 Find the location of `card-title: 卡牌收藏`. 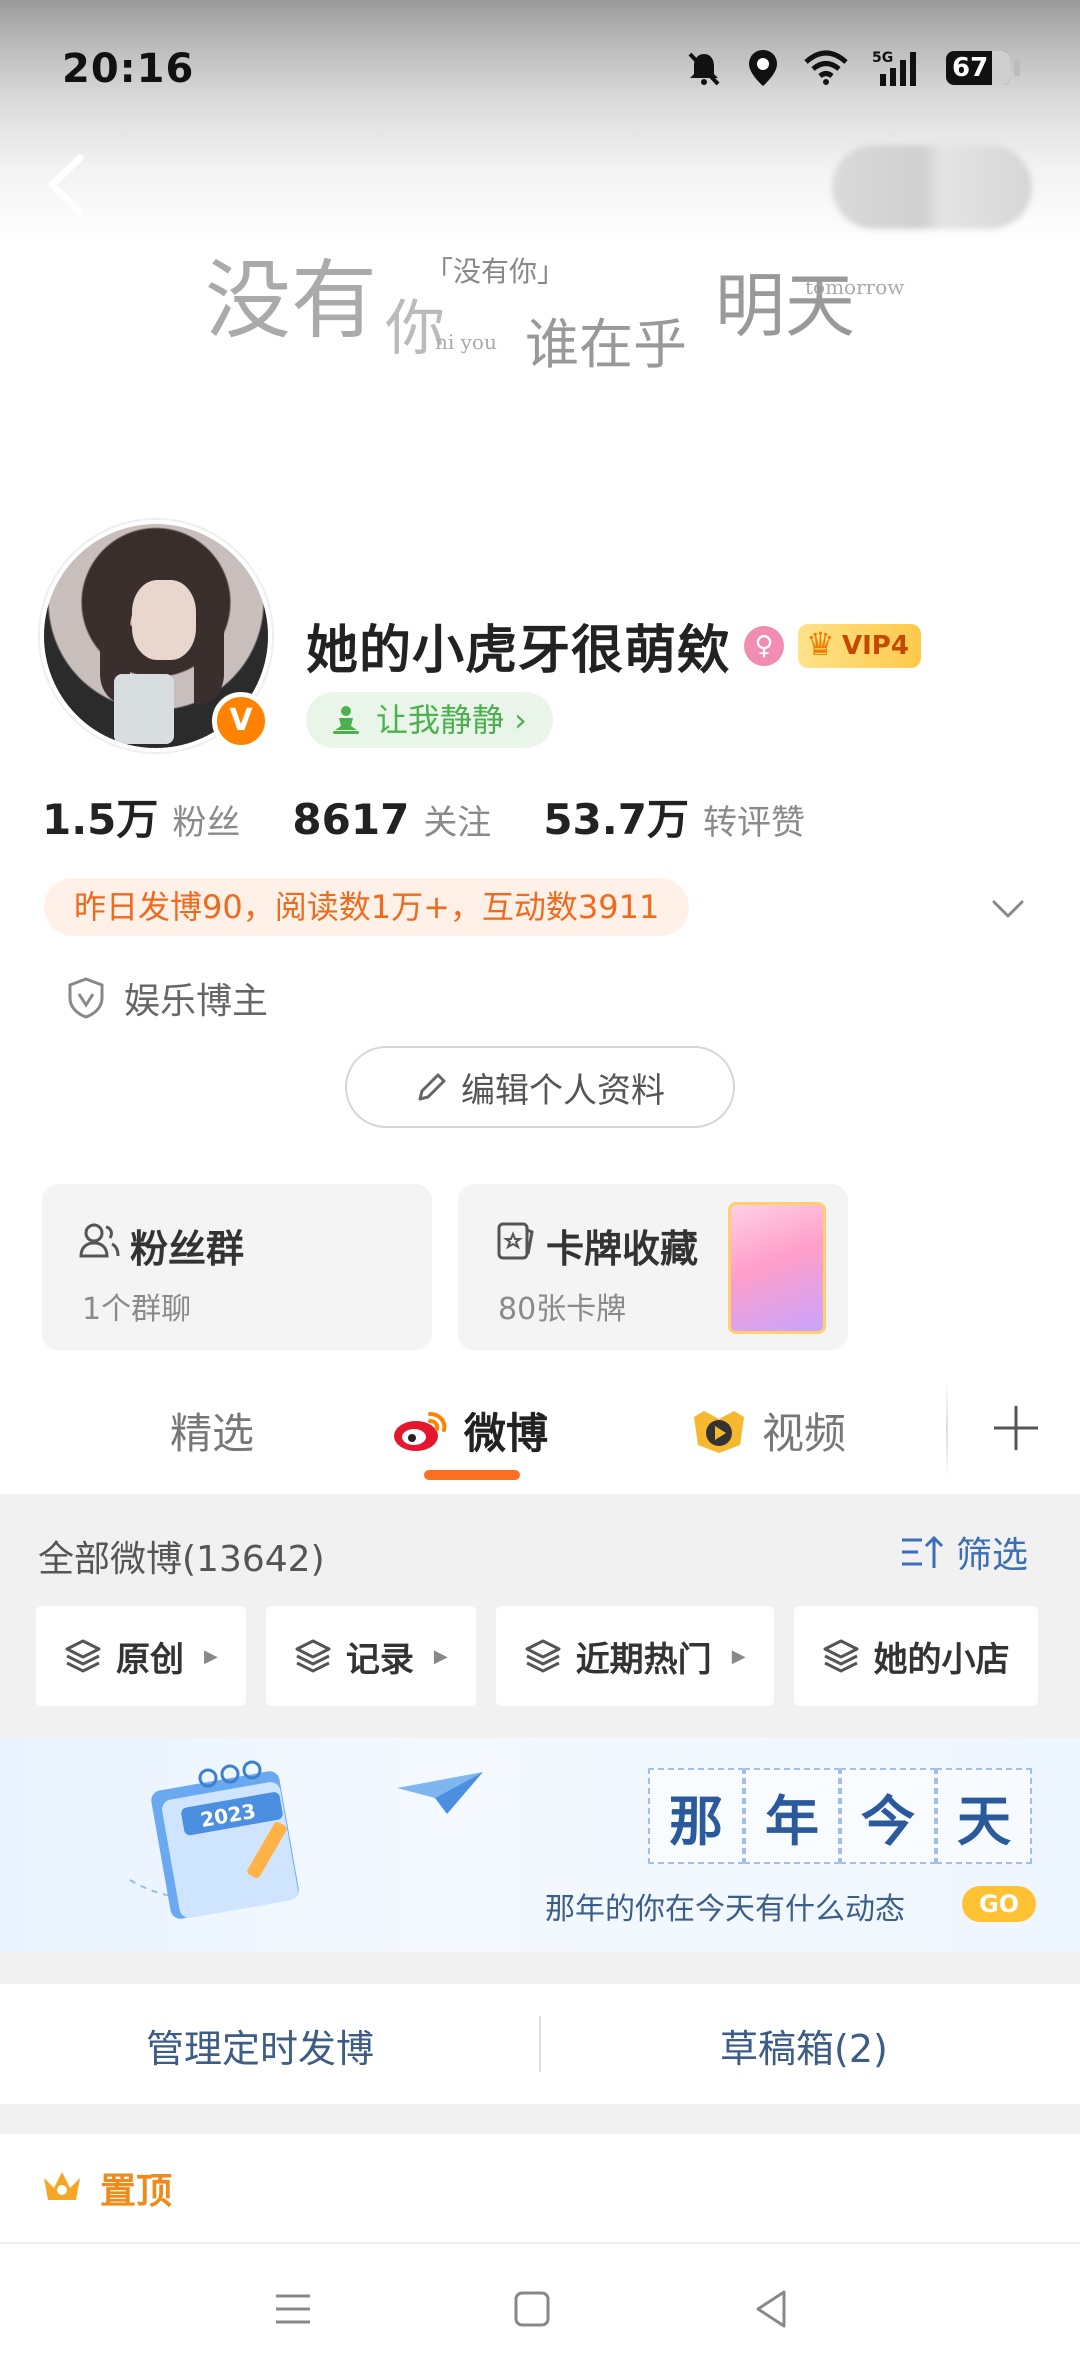

card-title: 卡牌收藏 is located at coordinates (622, 1249).